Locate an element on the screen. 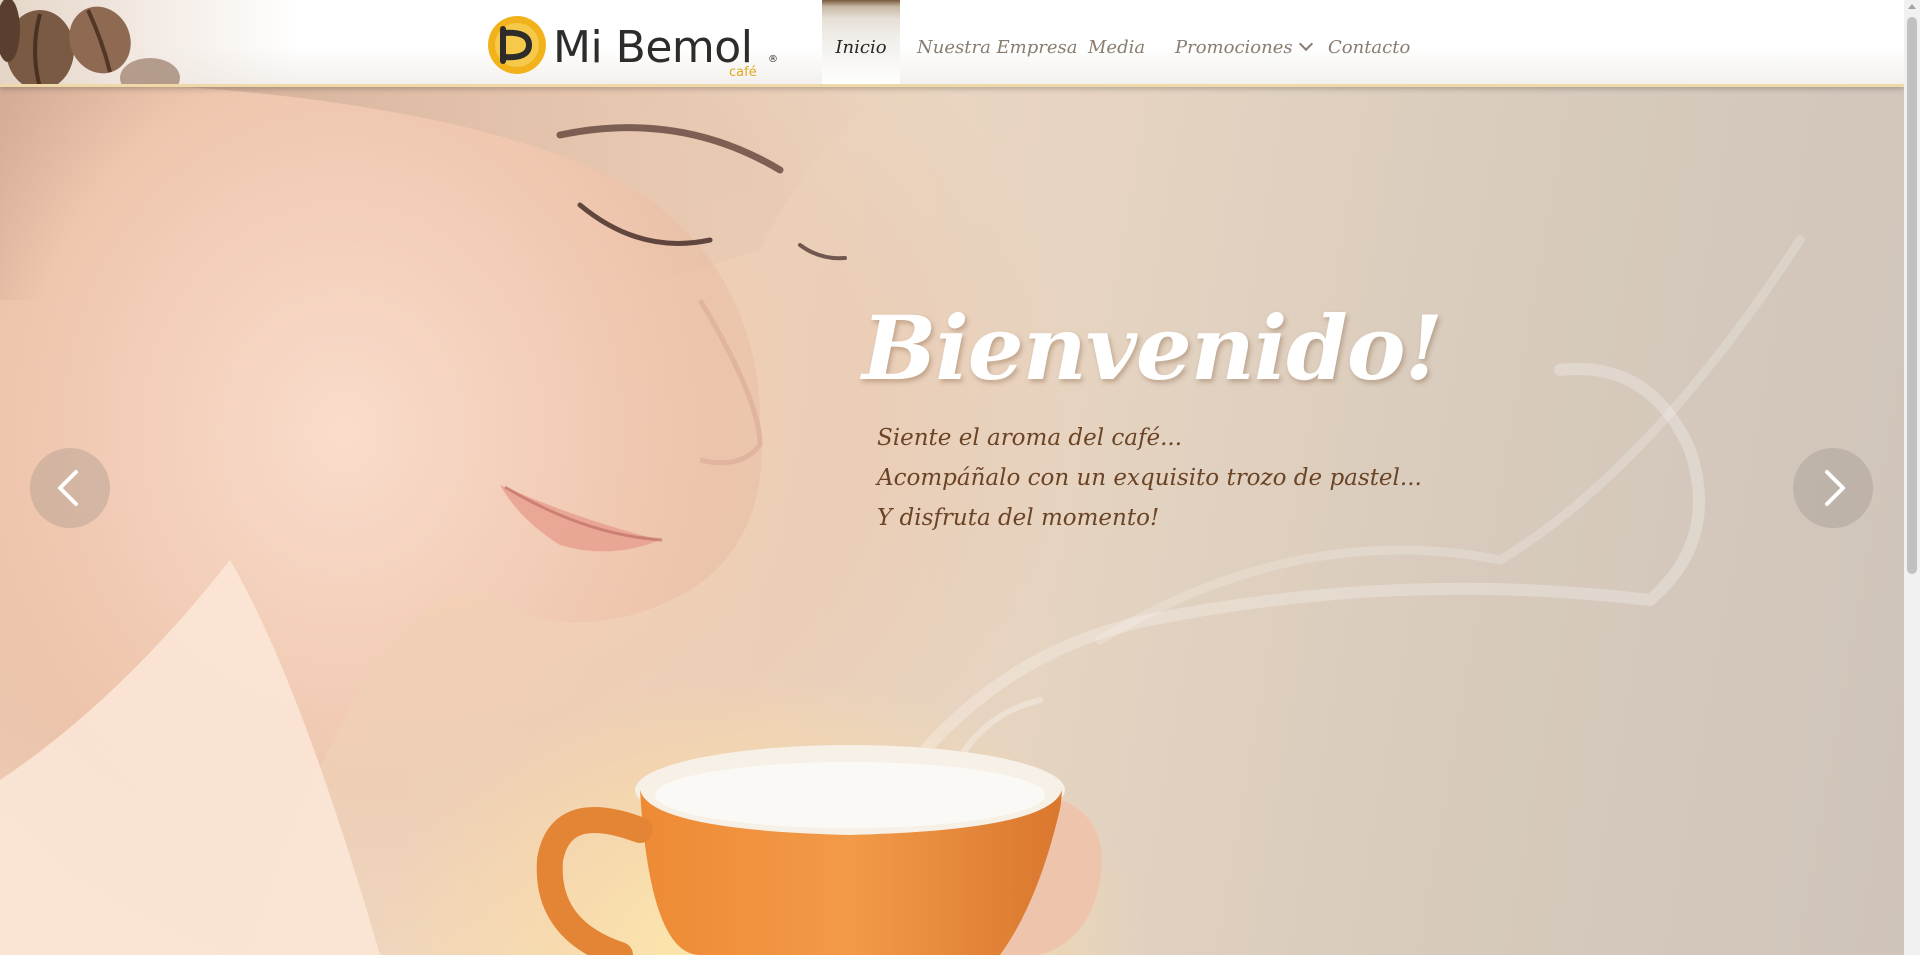  carousel-prev-button is located at coordinates (70, 488).